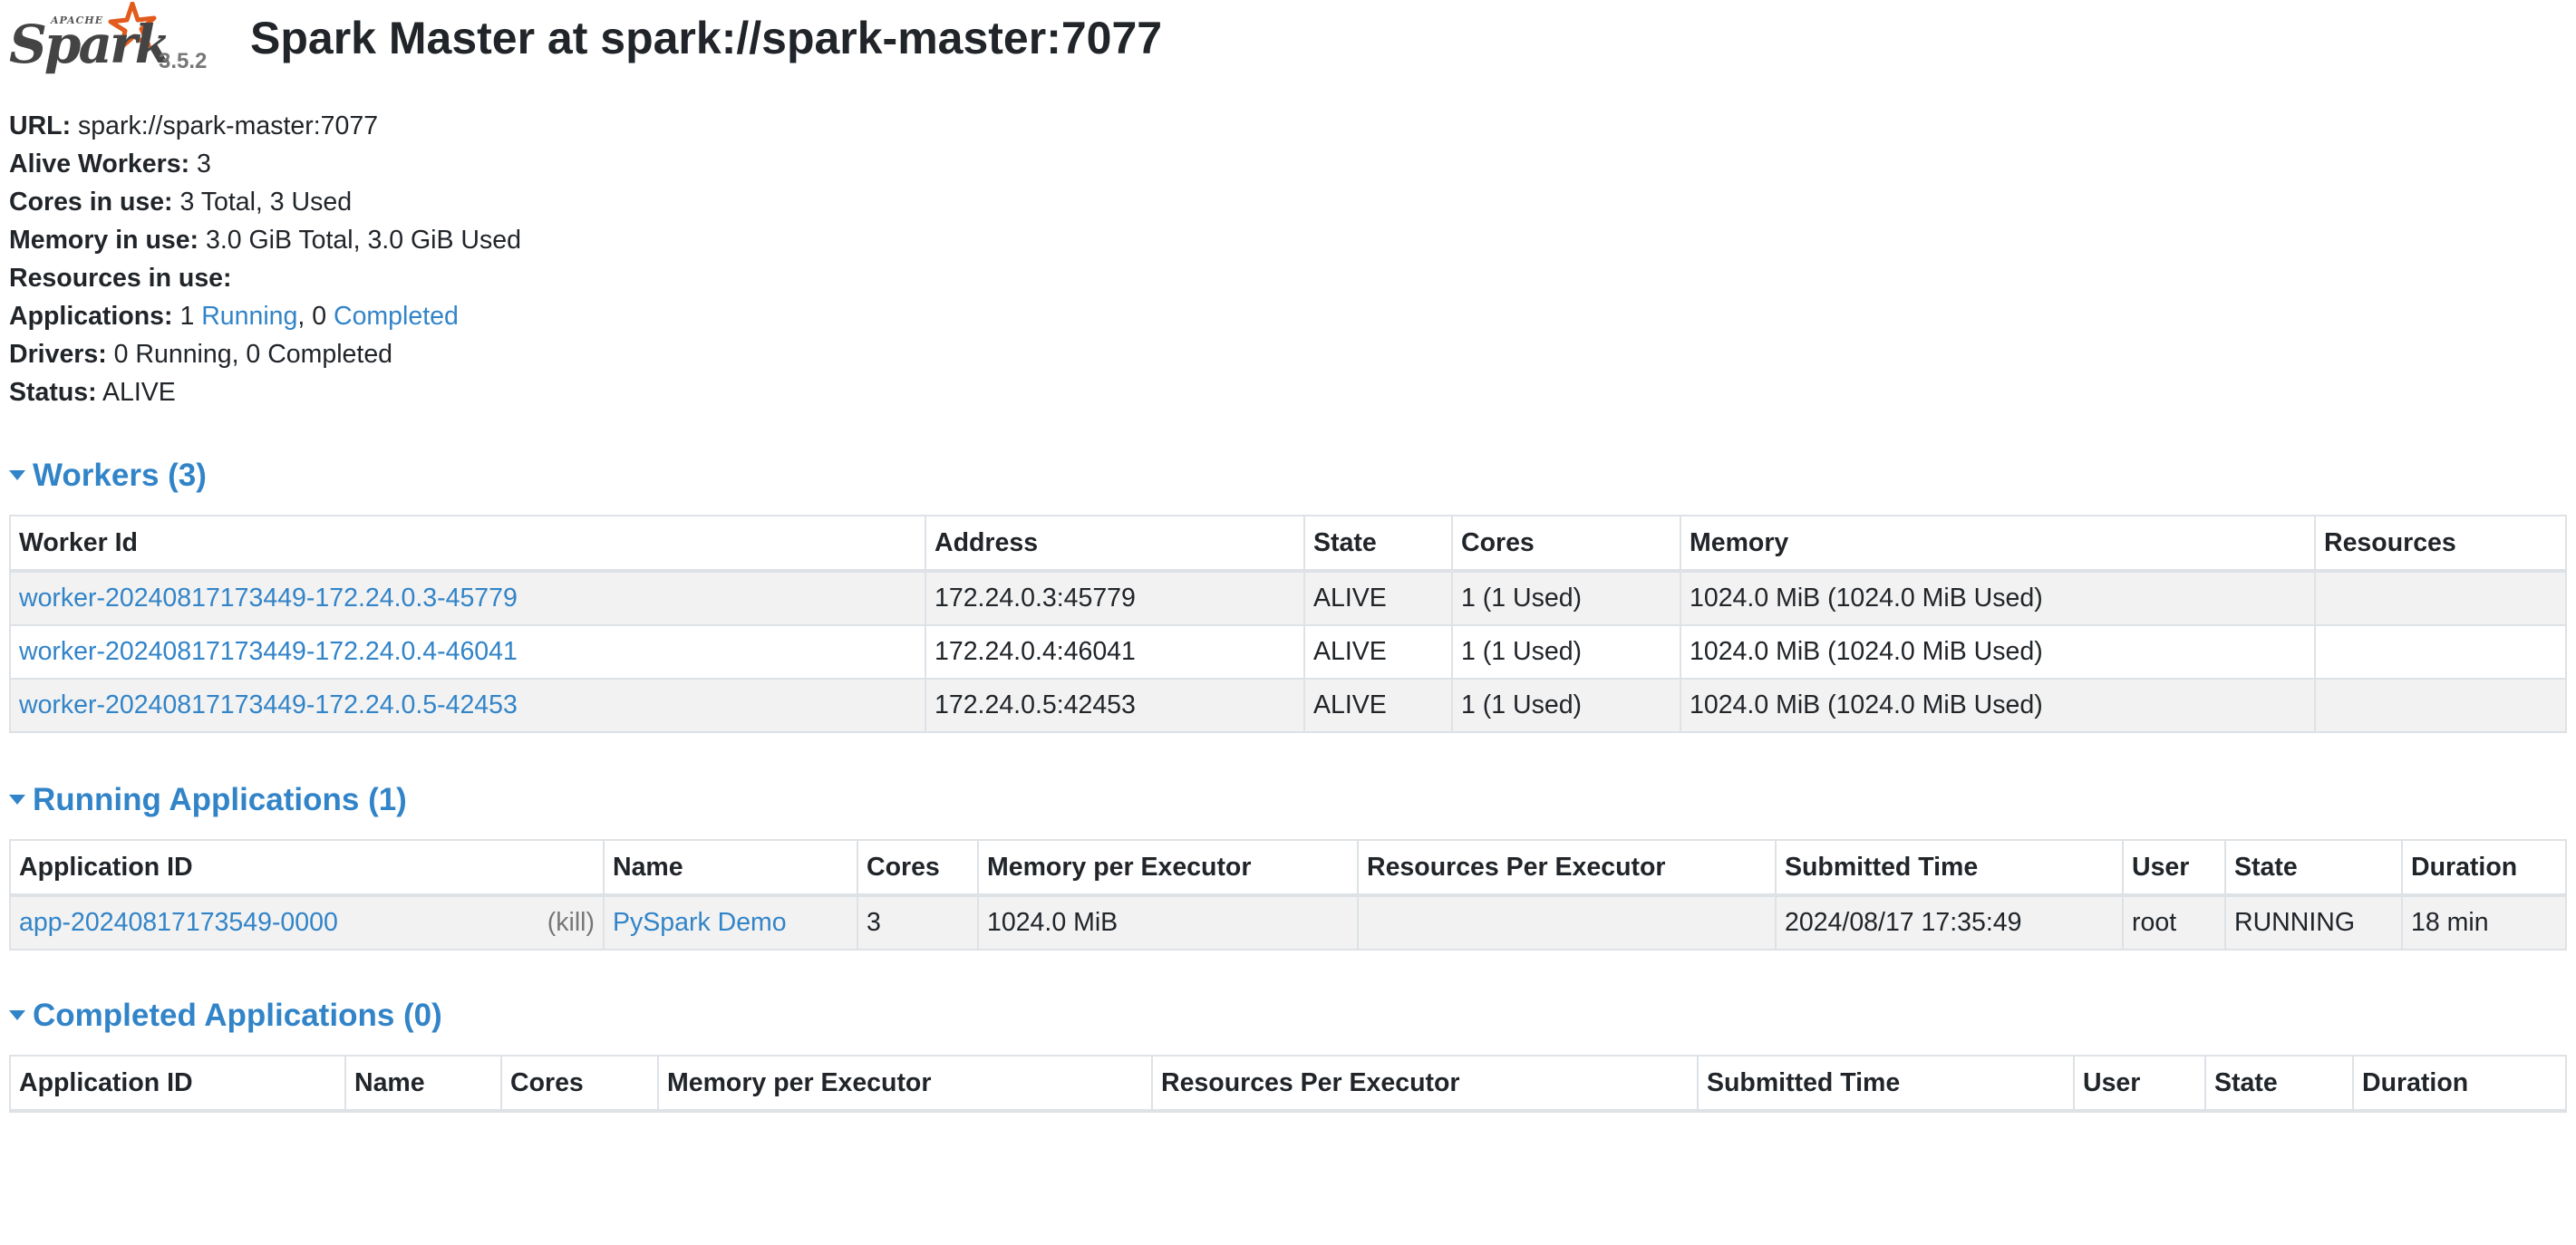 This screenshot has width=2576, height=1245. What do you see at coordinates (120, 278) in the screenshot?
I see `resources-label: Resources in use:` at bounding box center [120, 278].